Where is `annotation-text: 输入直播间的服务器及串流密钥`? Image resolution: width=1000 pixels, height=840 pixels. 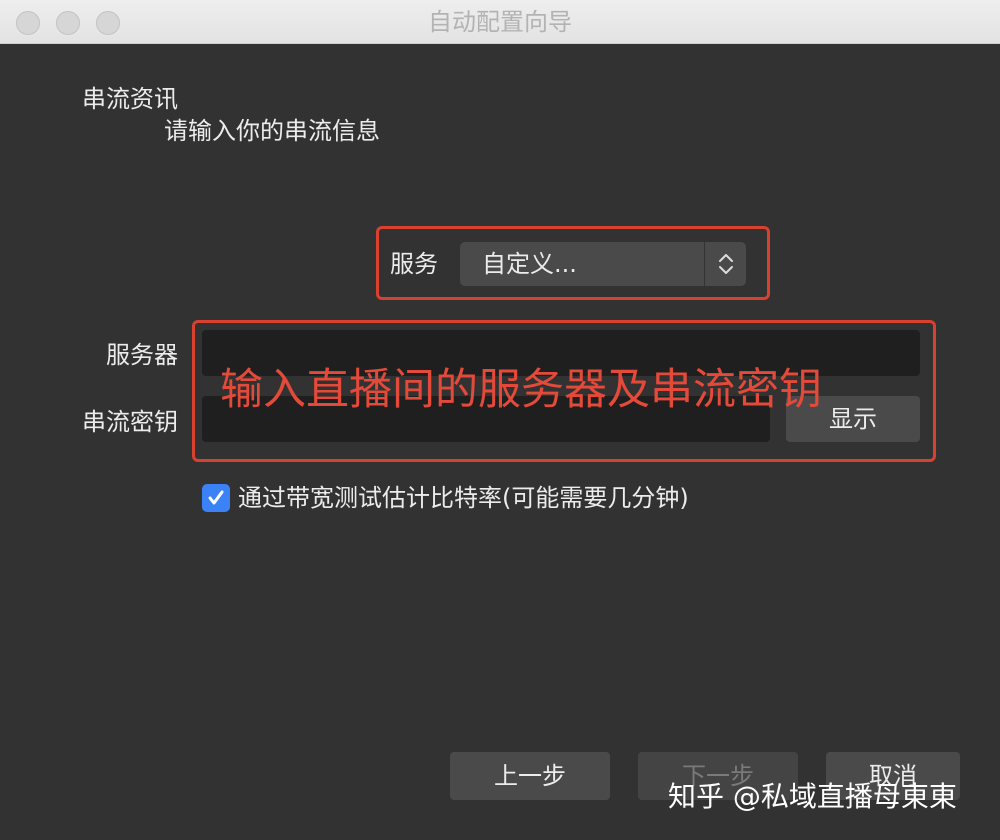 annotation-text: 输入直播间的服务器及串流密钥 is located at coordinates (521, 390).